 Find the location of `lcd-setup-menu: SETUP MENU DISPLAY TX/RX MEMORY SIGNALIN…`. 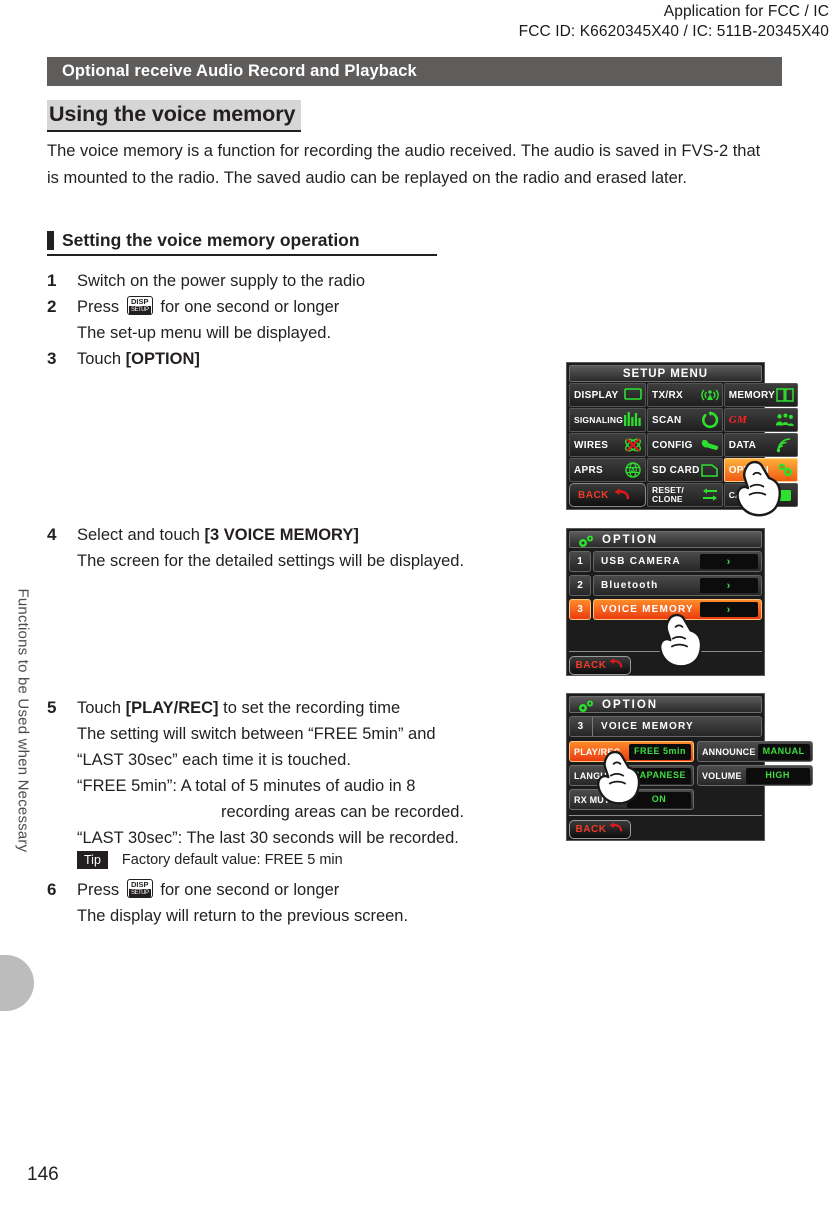

lcd-setup-menu: SETUP MENU DISPLAY TX/RX MEMORY SIGNALIN… is located at coordinates (682, 439).